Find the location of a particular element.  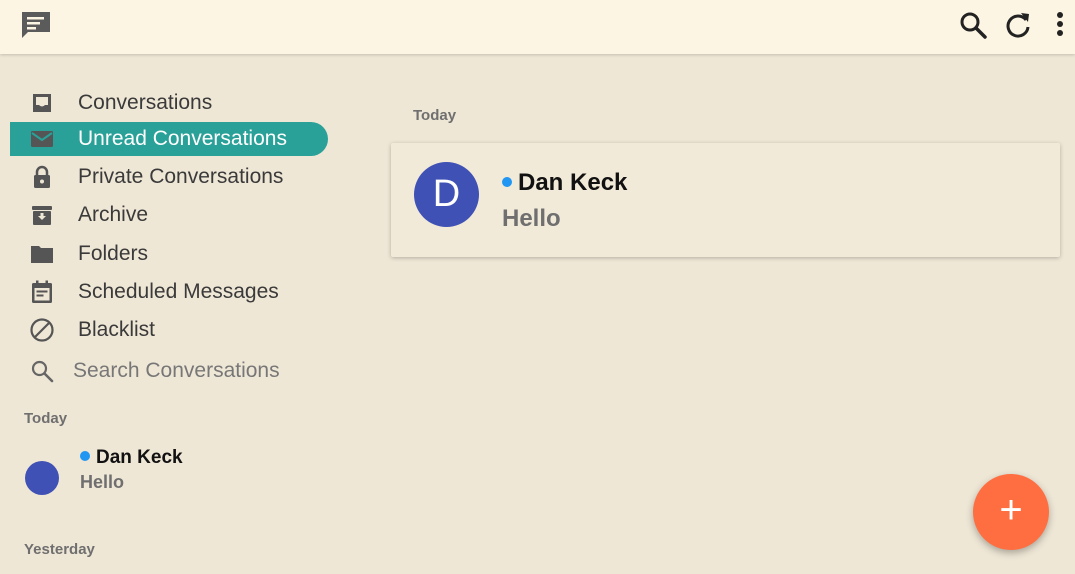

lock-icon is located at coordinates (42, 176).